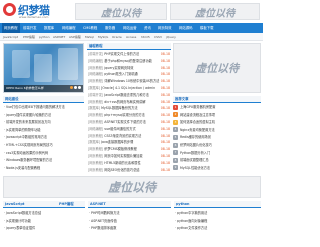  I want to click on subnav-item: jQuery, so click(171, 37).